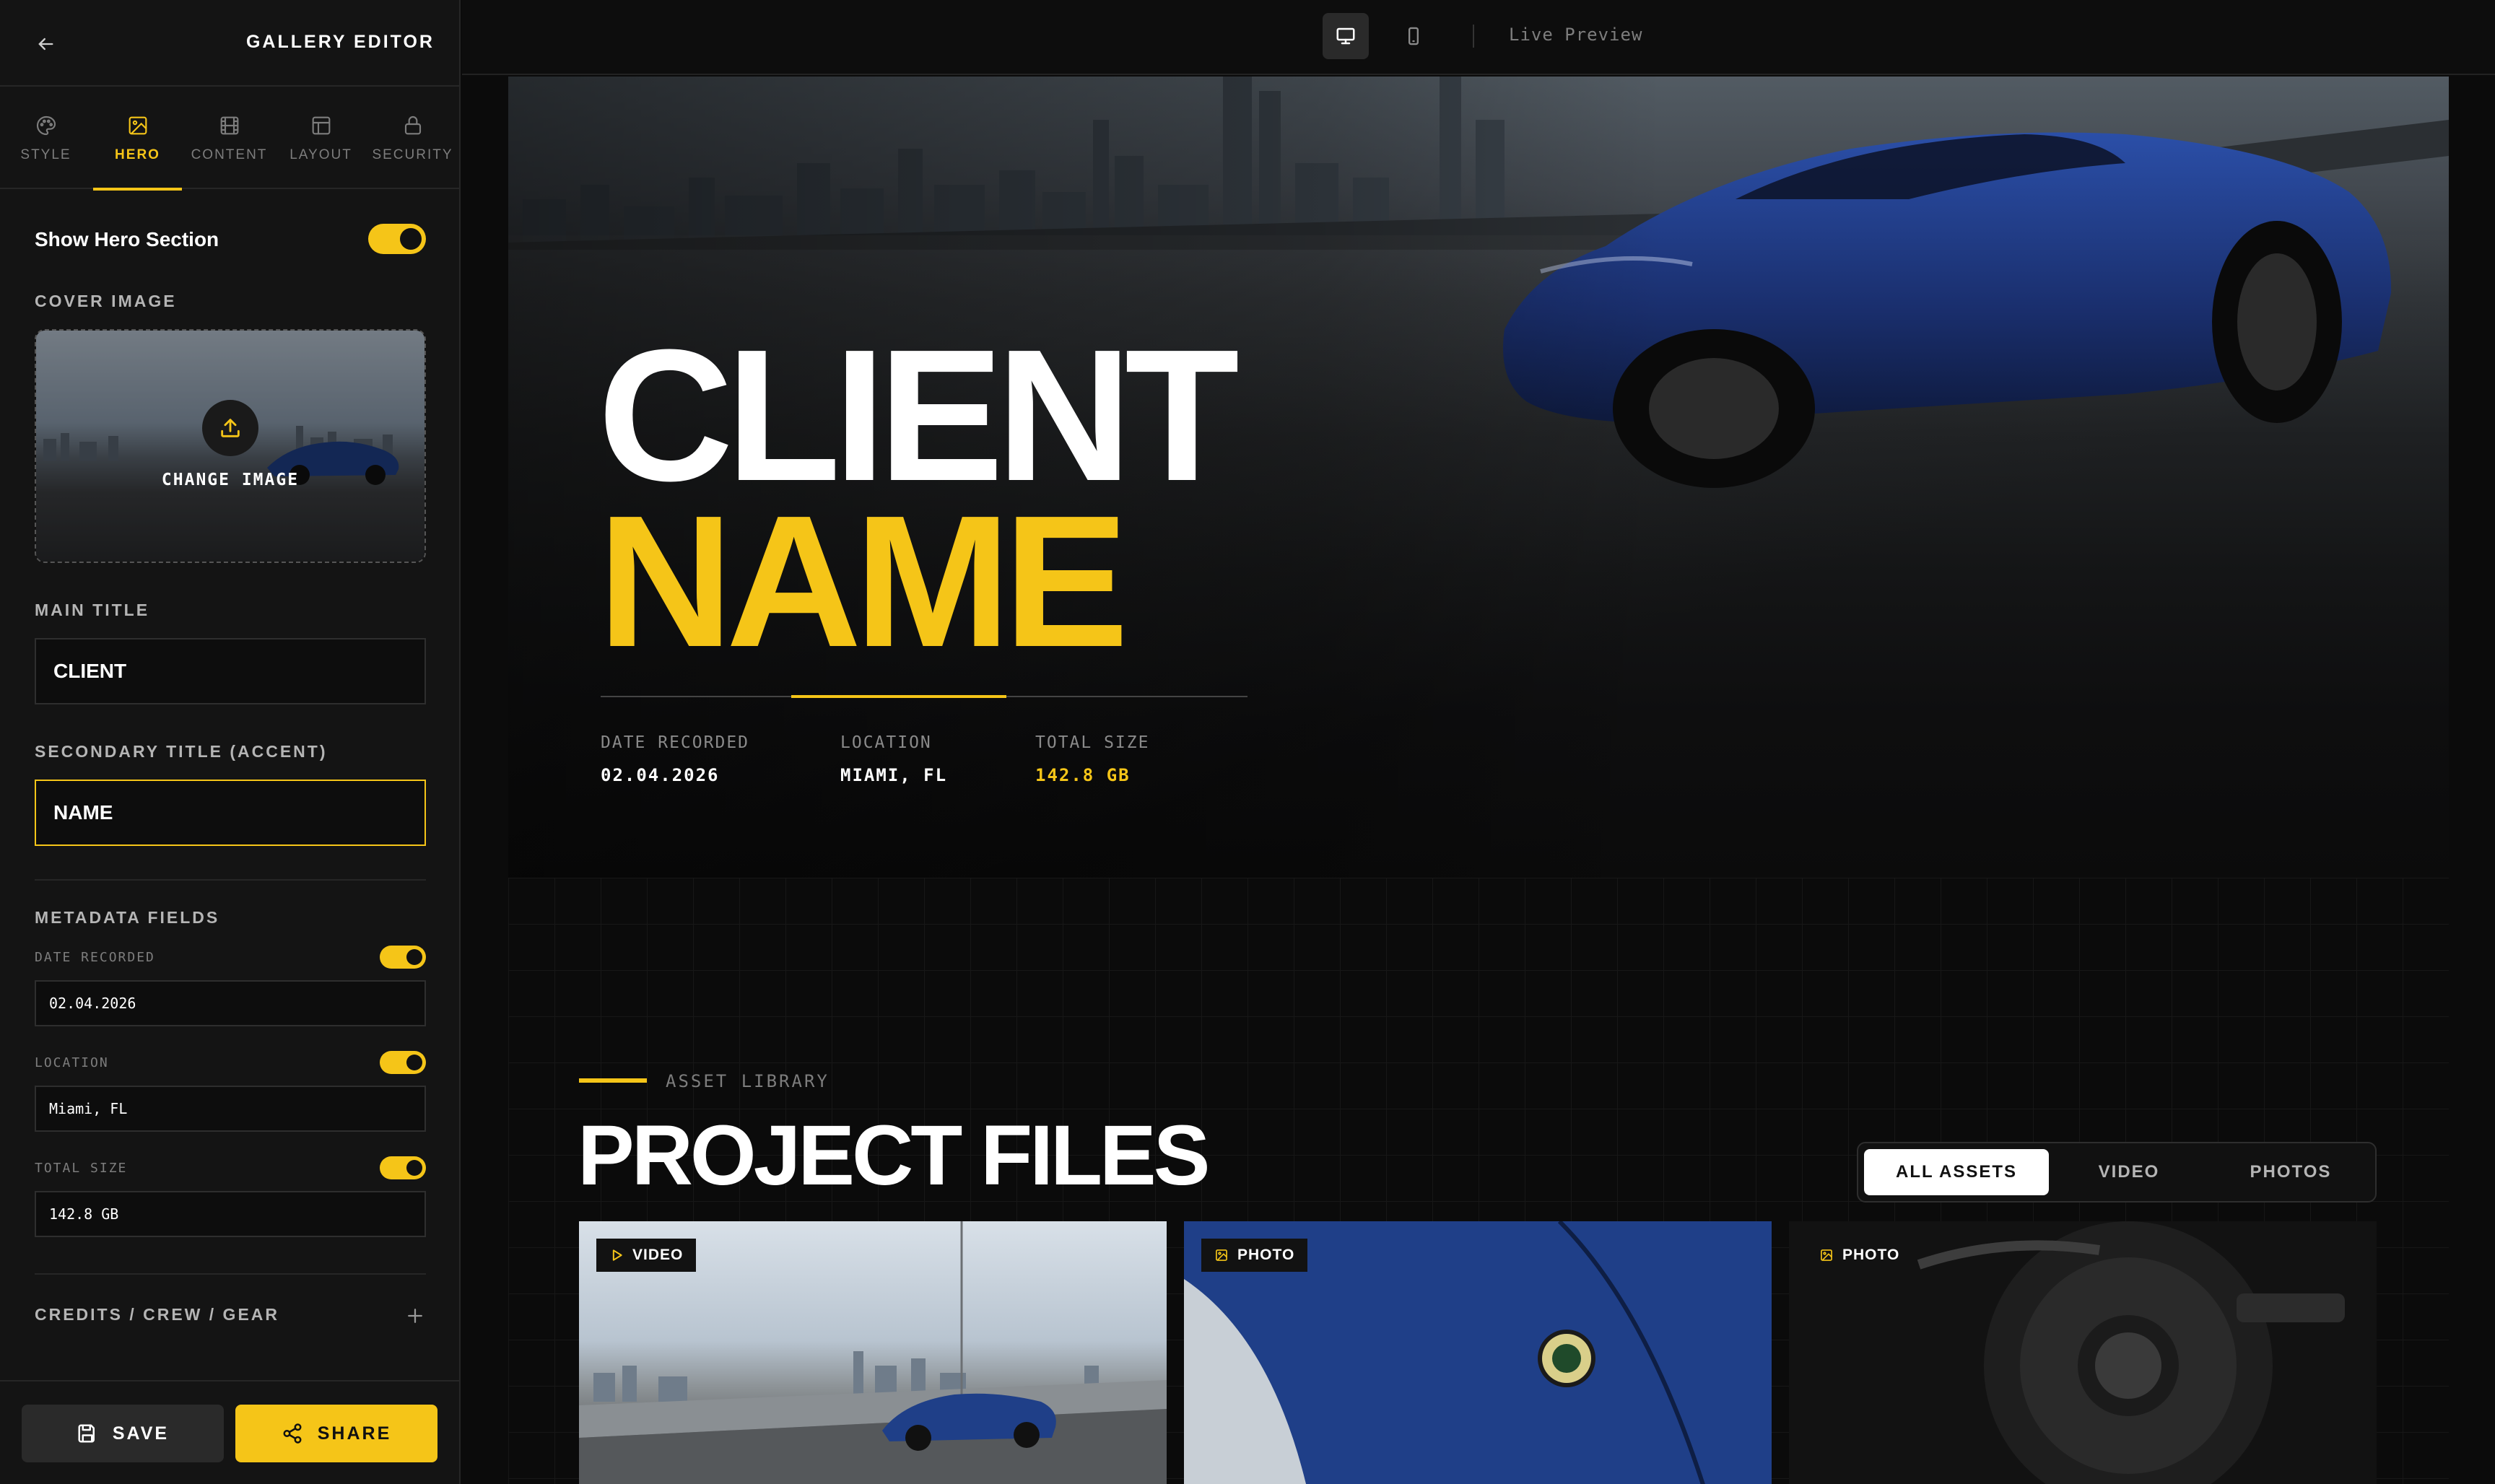 The height and width of the screenshot is (1484, 2495). Describe the element at coordinates (894, 775) in the screenshot. I see `meta-value: MIAMI, FL` at that location.